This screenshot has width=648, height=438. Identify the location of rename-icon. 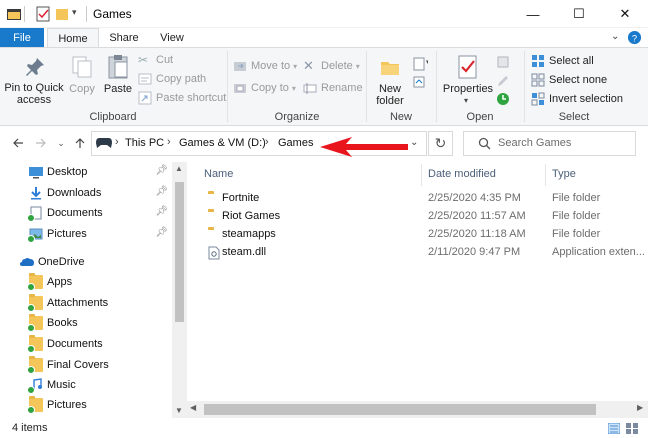
(310, 88).